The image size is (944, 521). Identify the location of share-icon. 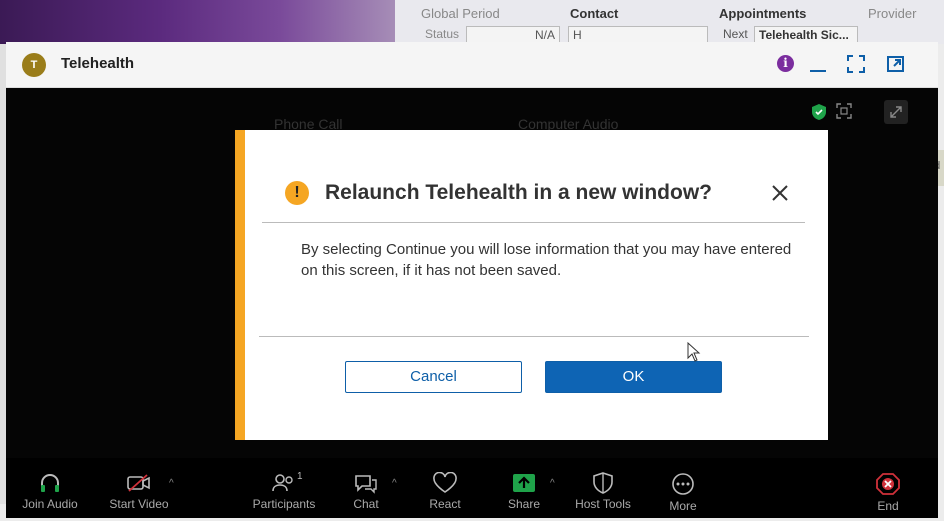
(524, 483).